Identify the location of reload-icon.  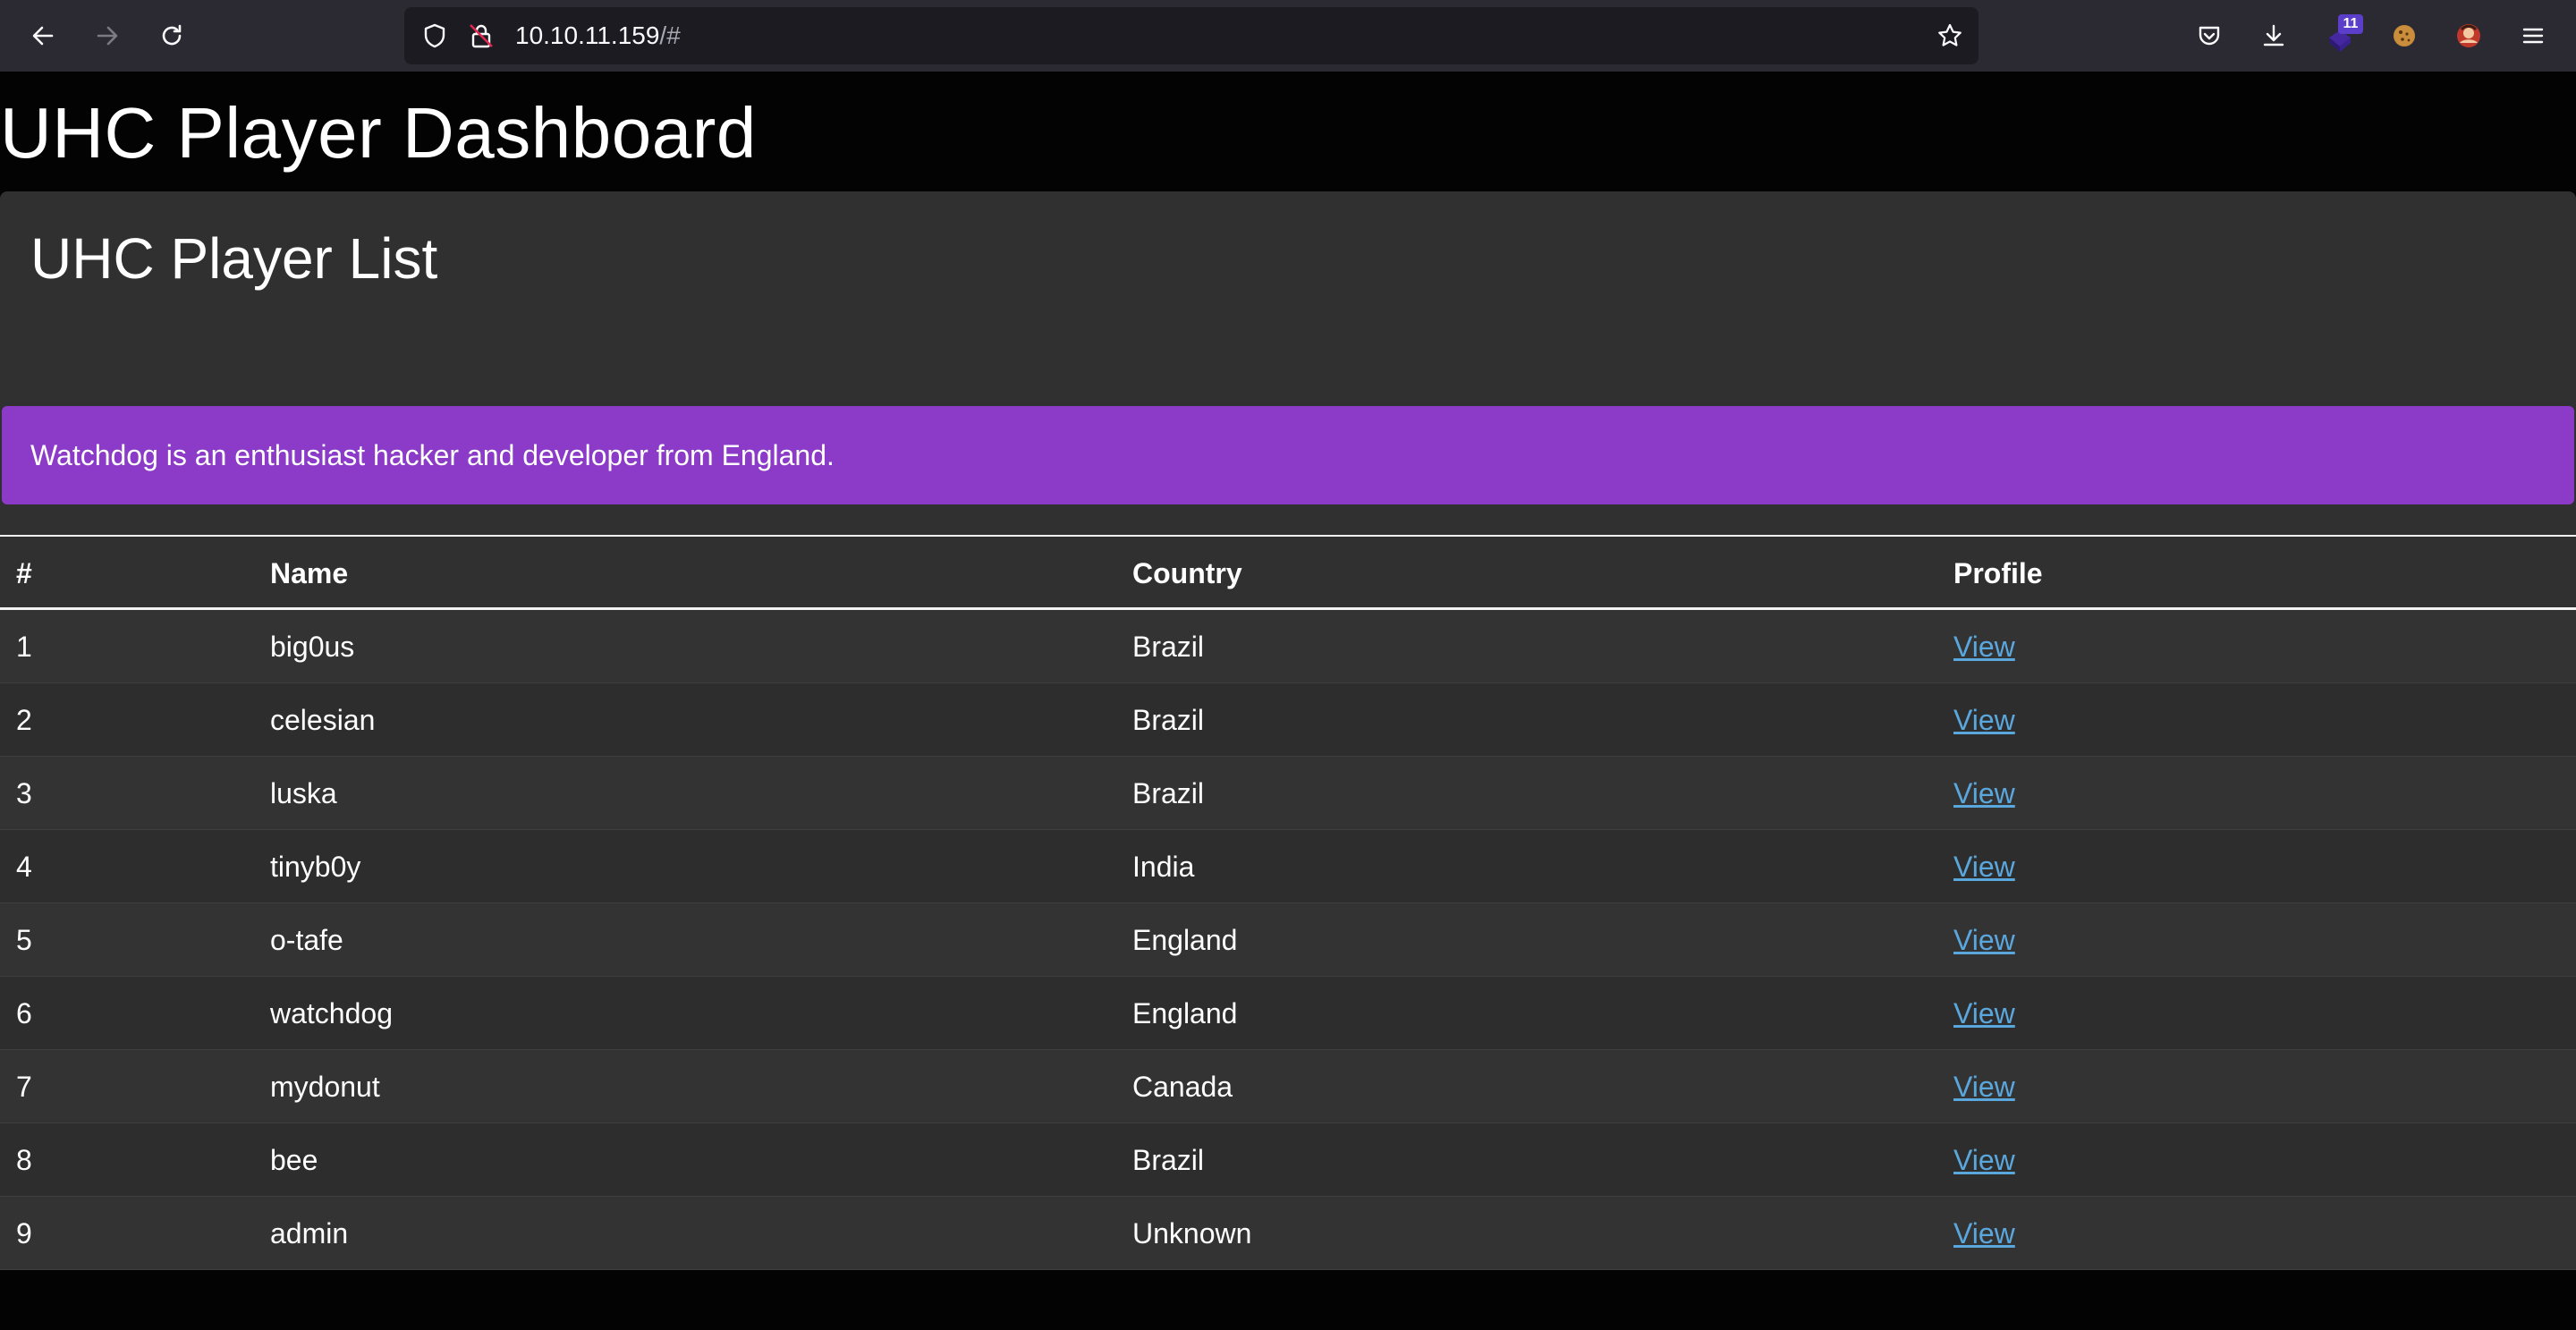
(172, 35).